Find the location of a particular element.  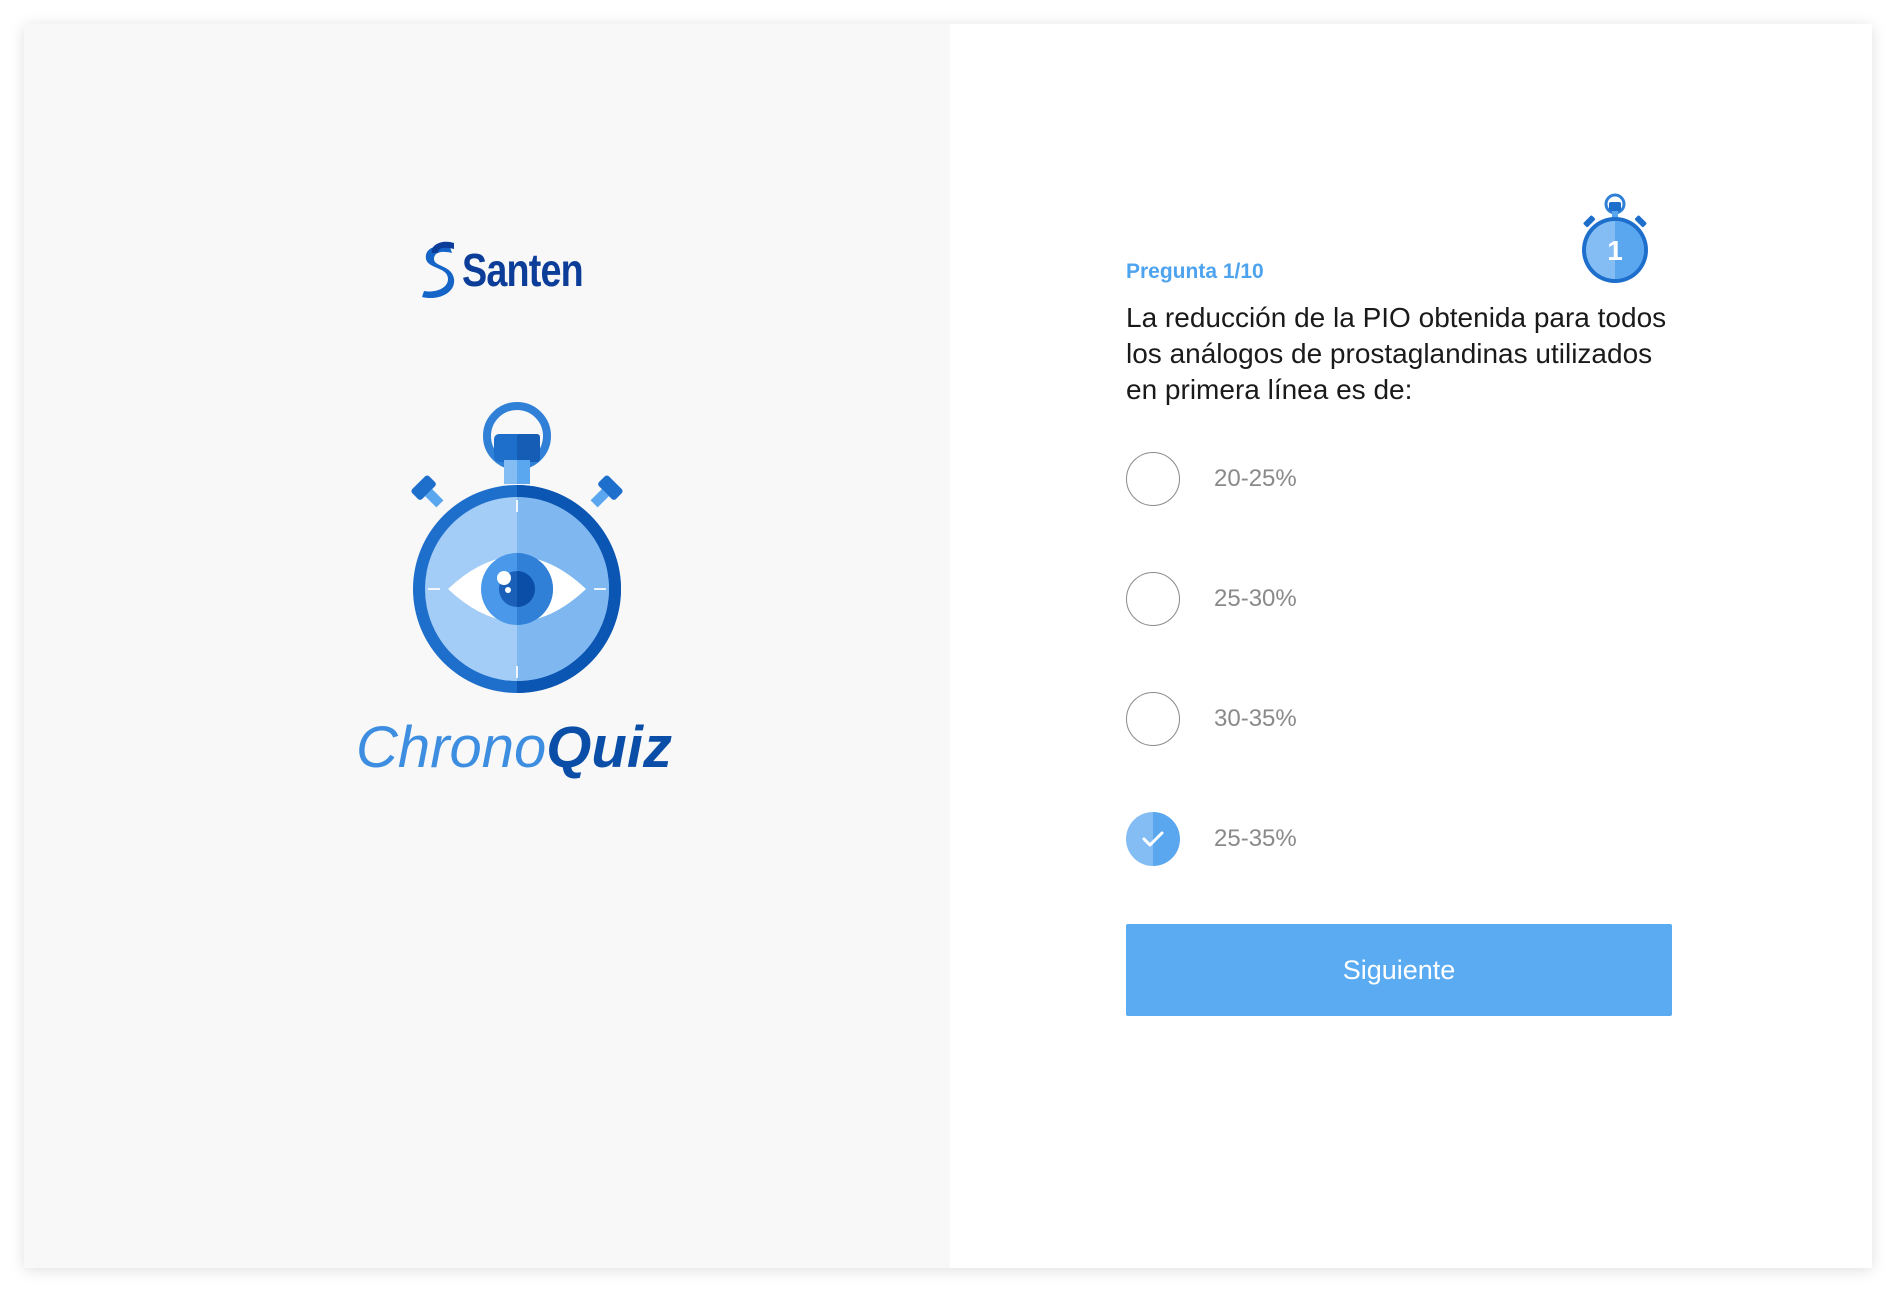

app-title: ChronoQuiz is located at coordinates (514, 747).